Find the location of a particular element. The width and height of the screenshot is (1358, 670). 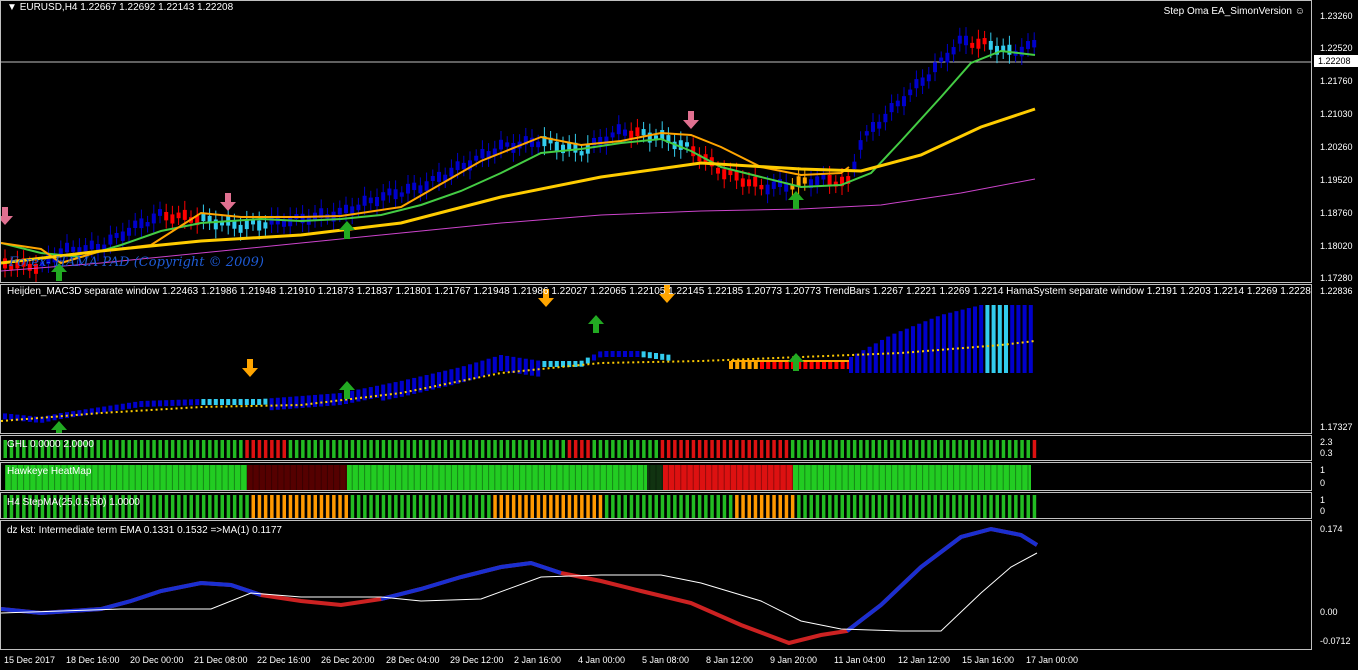

heatmap-segment is located at coordinates (912, 477).